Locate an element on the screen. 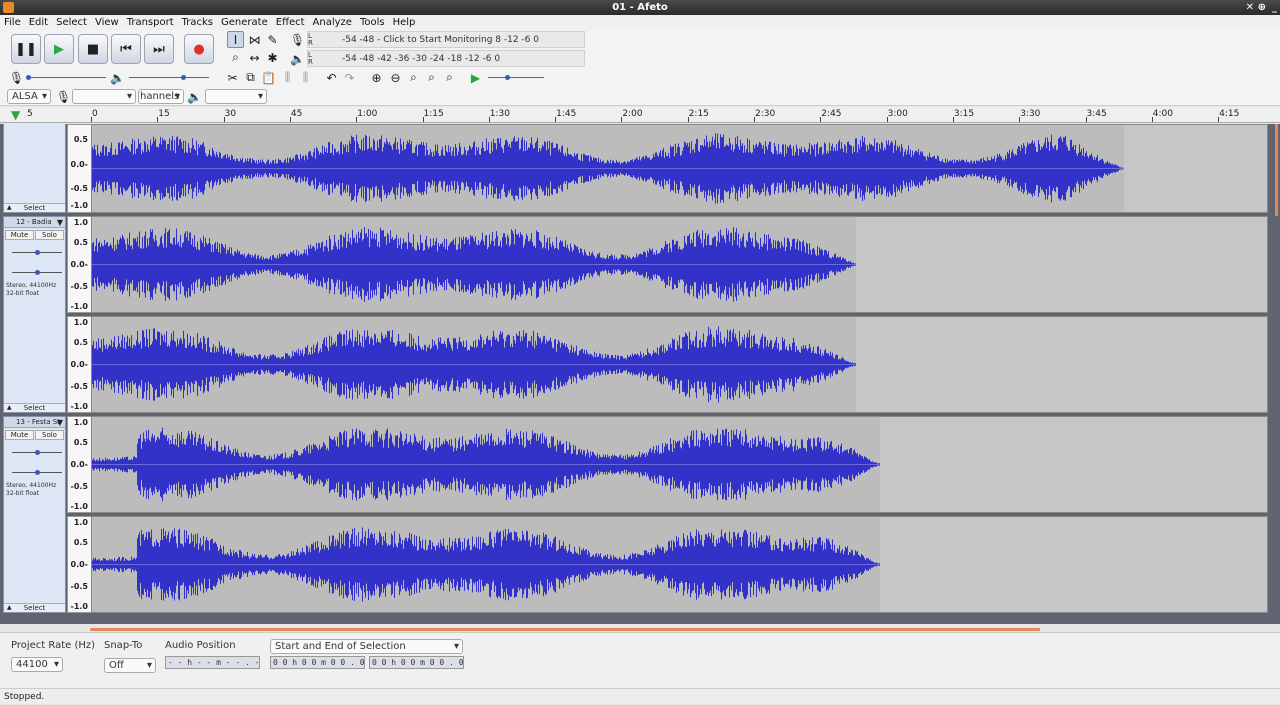 This screenshot has width=1280, height=705. track-name-button: 13 - Festa St is located at coordinates (34, 422).